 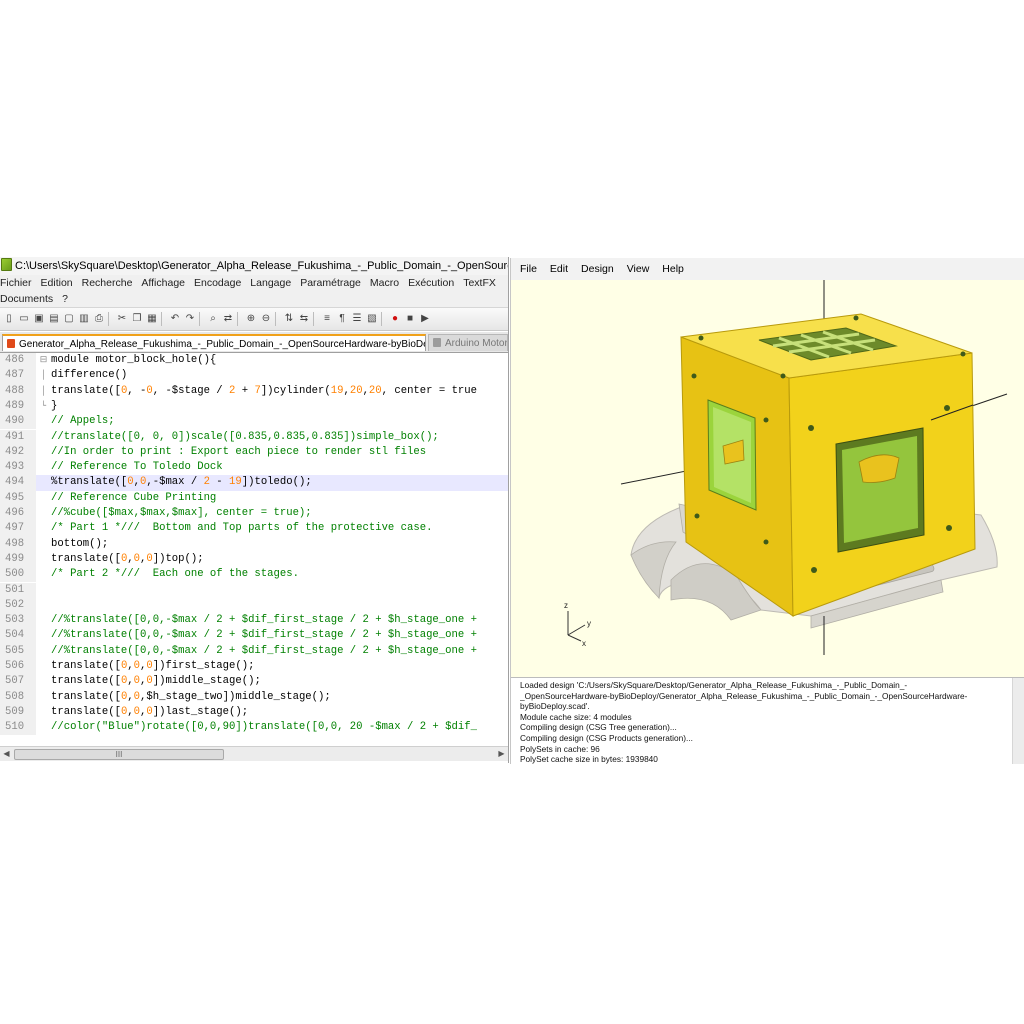 I want to click on fold-marker-icon: ⊟, so click(x=43, y=360).